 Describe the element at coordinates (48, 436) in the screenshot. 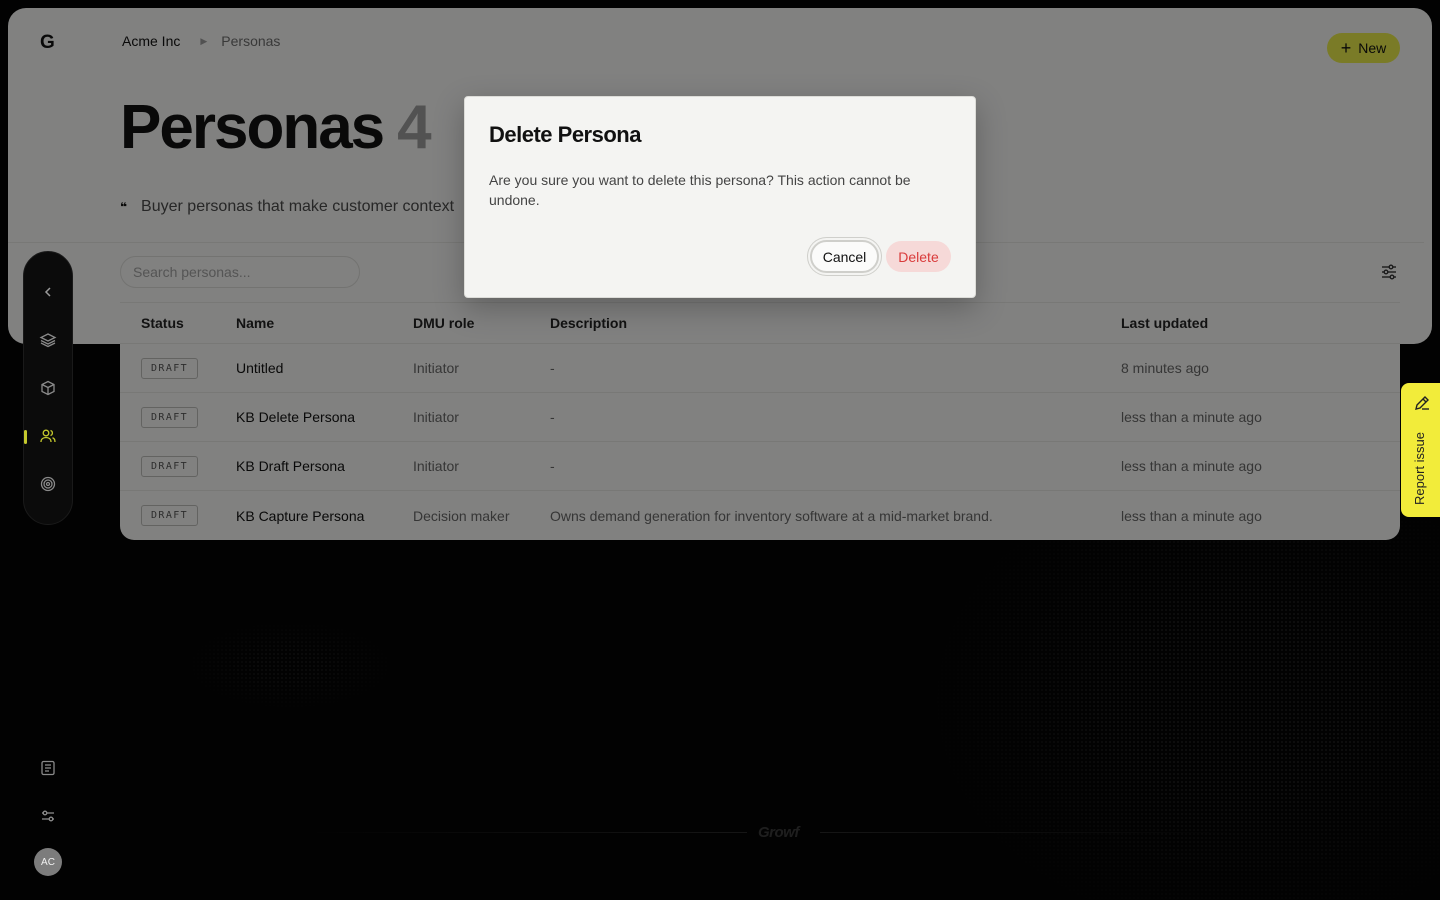

I see `users-icon` at that location.